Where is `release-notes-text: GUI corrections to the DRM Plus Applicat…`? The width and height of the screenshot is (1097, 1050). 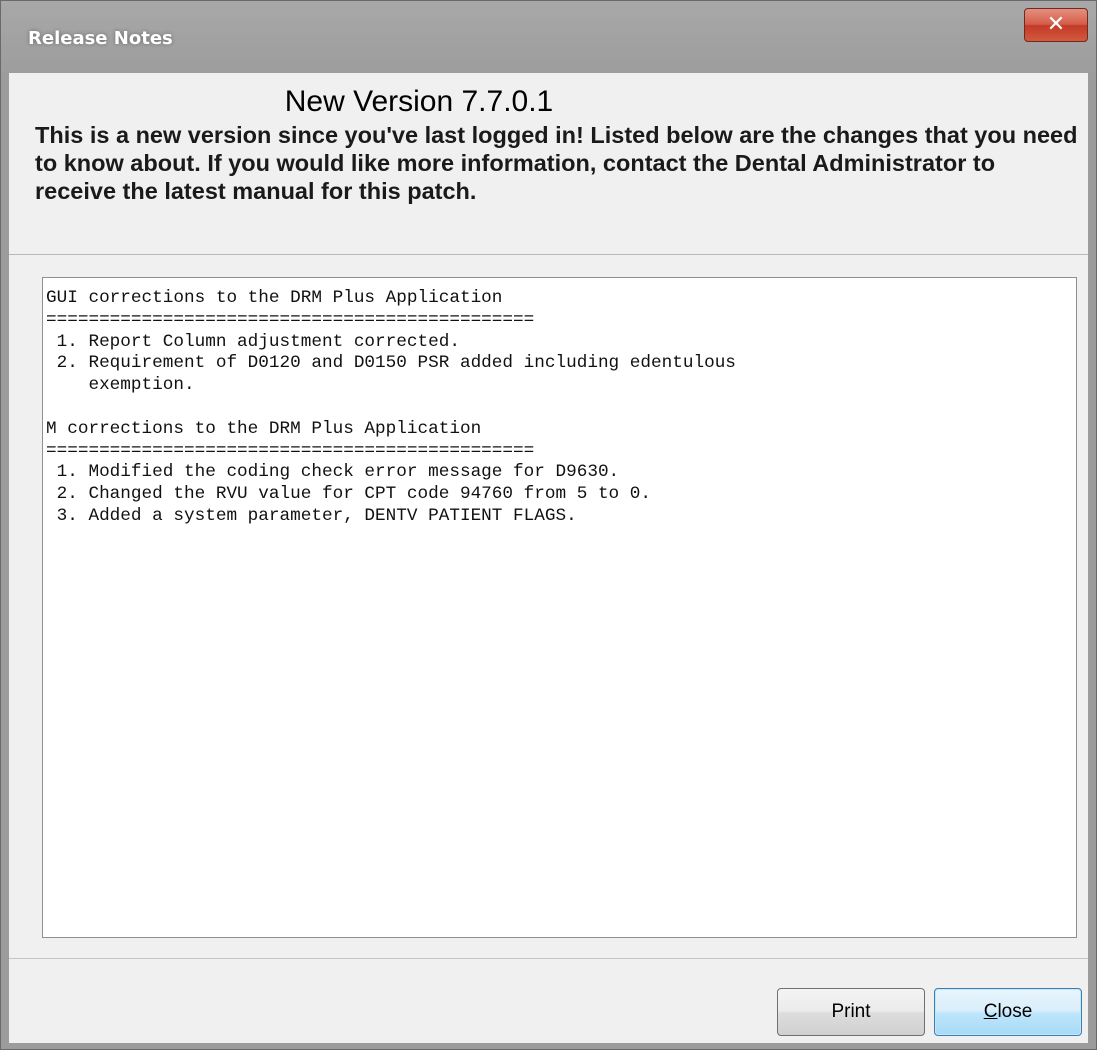
release-notes-text: GUI corrections to the DRM Plus Applicat… is located at coordinates (391, 407).